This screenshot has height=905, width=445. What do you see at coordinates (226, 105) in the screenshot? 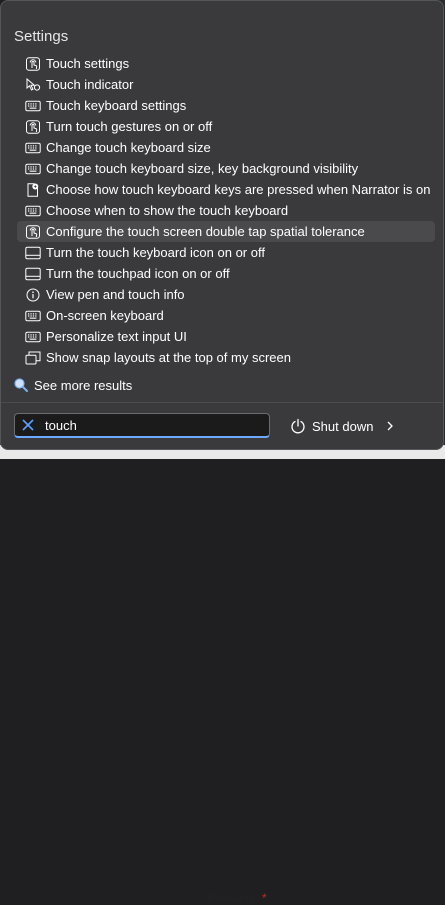
I see `result-item: Touch keyboard settings` at bounding box center [226, 105].